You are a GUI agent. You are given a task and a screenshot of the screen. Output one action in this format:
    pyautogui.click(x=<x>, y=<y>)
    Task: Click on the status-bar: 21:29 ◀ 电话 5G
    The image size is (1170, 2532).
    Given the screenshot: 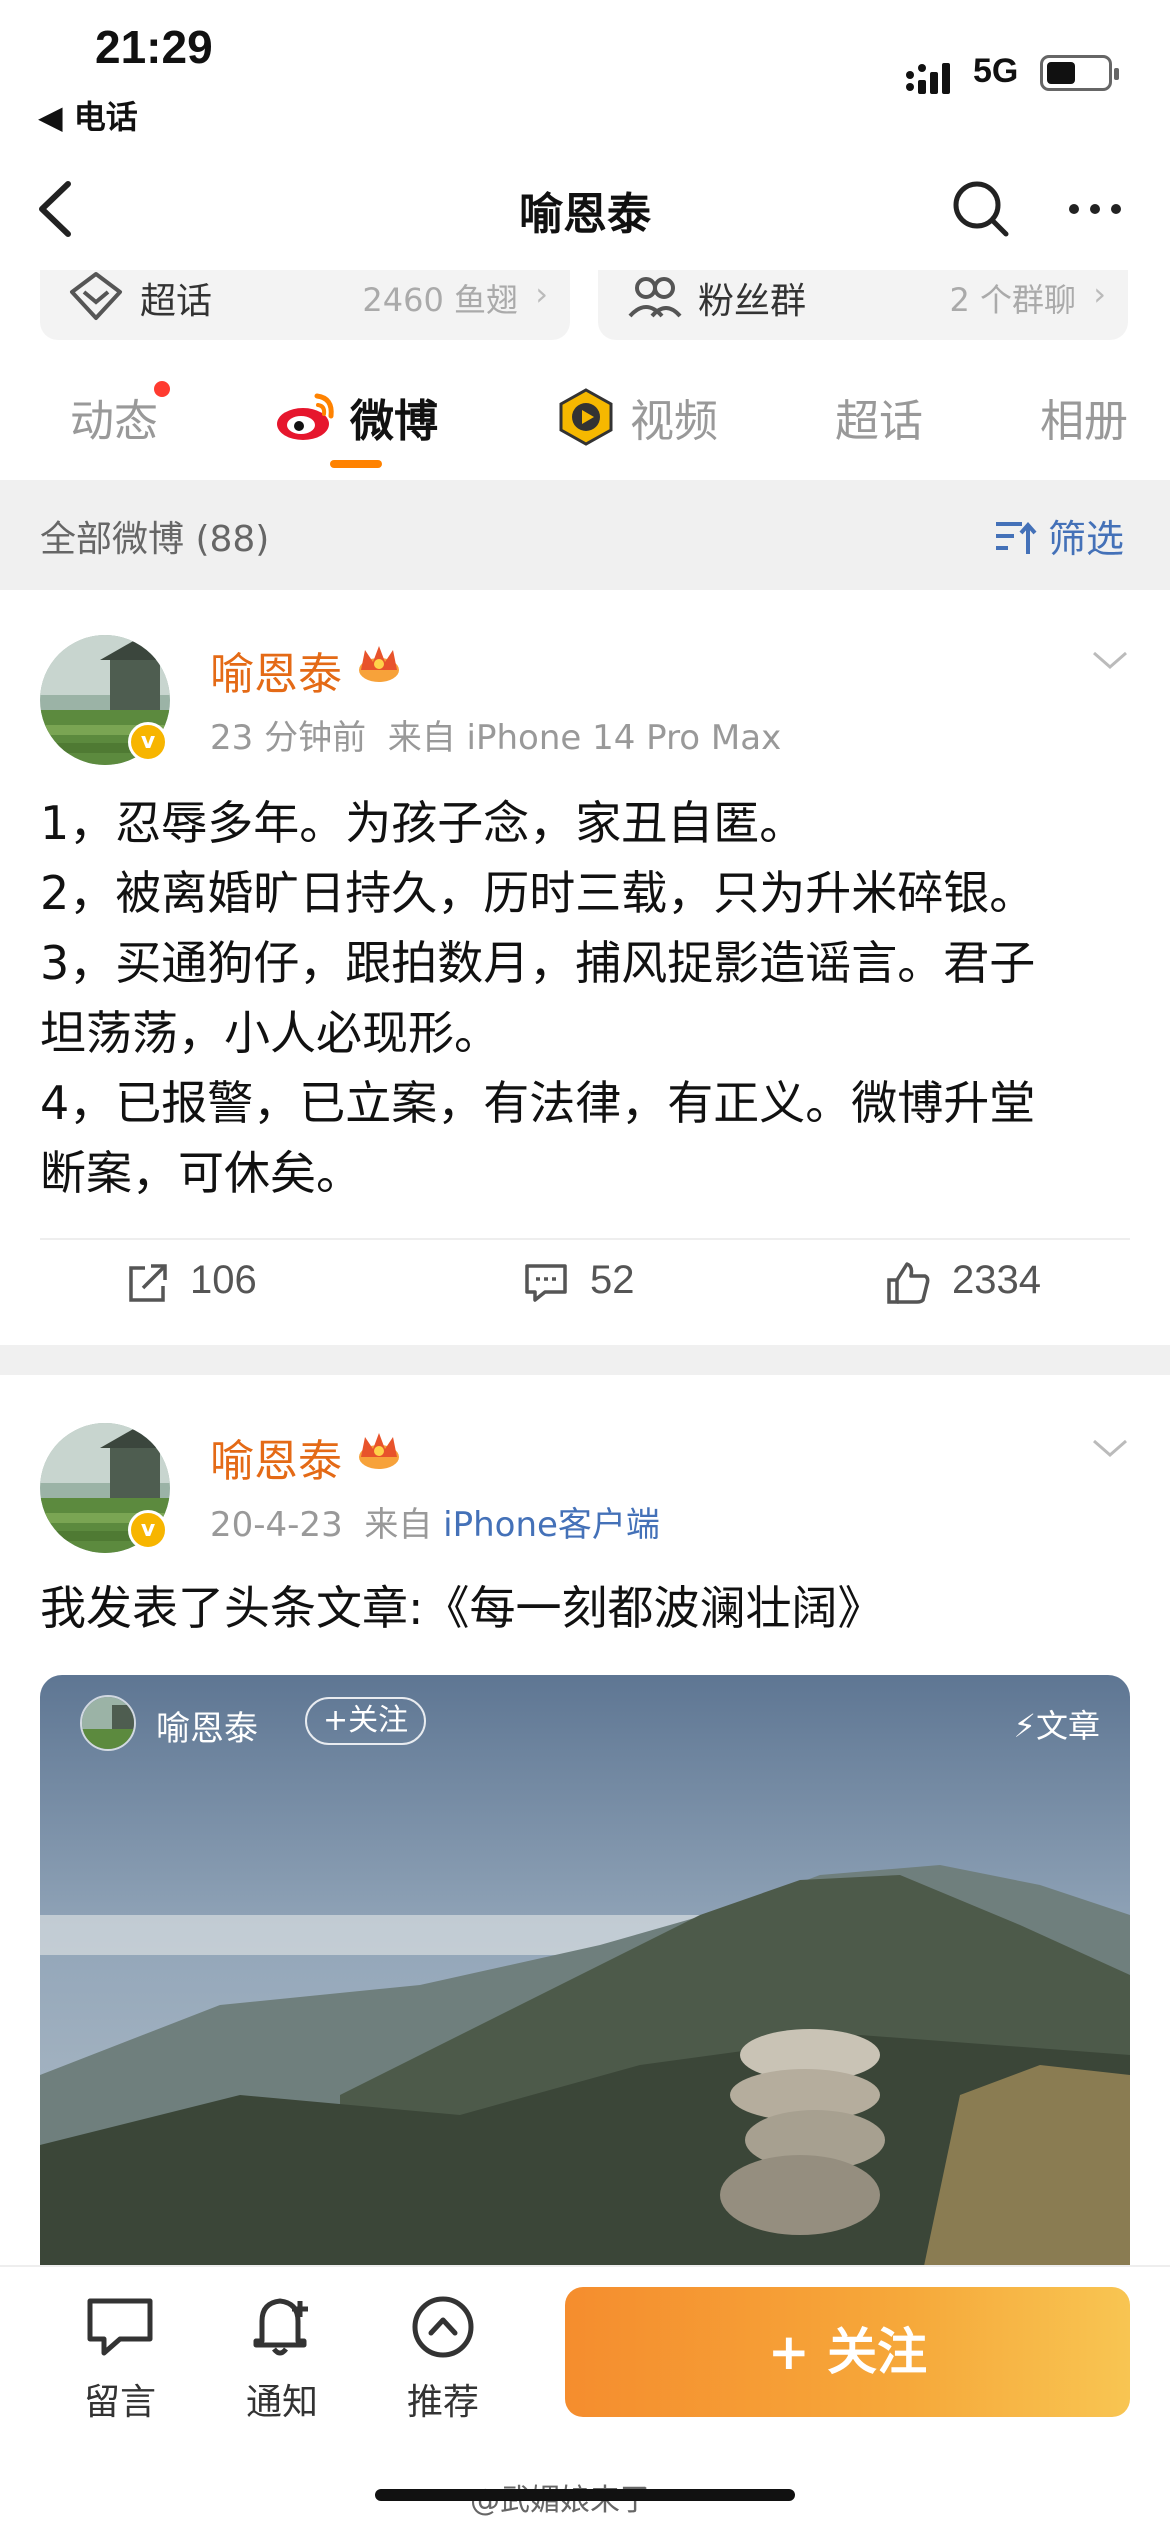 What is the action you would take?
    pyautogui.click(x=585, y=75)
    